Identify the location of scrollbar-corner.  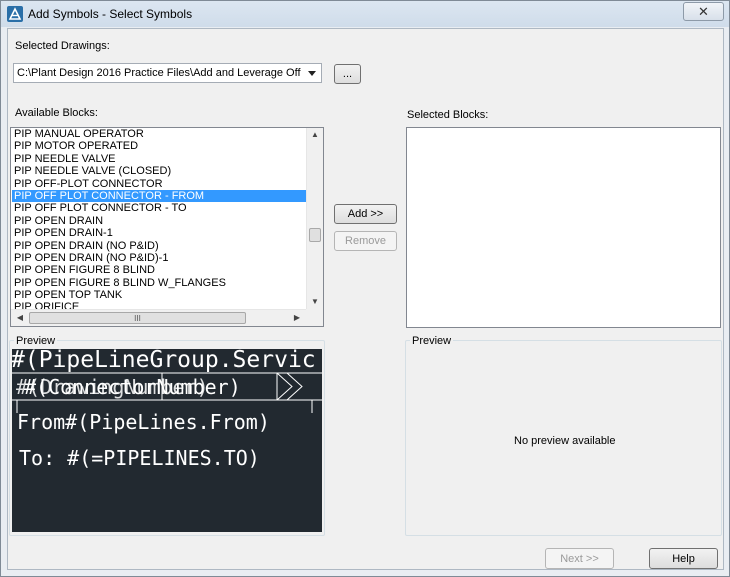
(314, 317).